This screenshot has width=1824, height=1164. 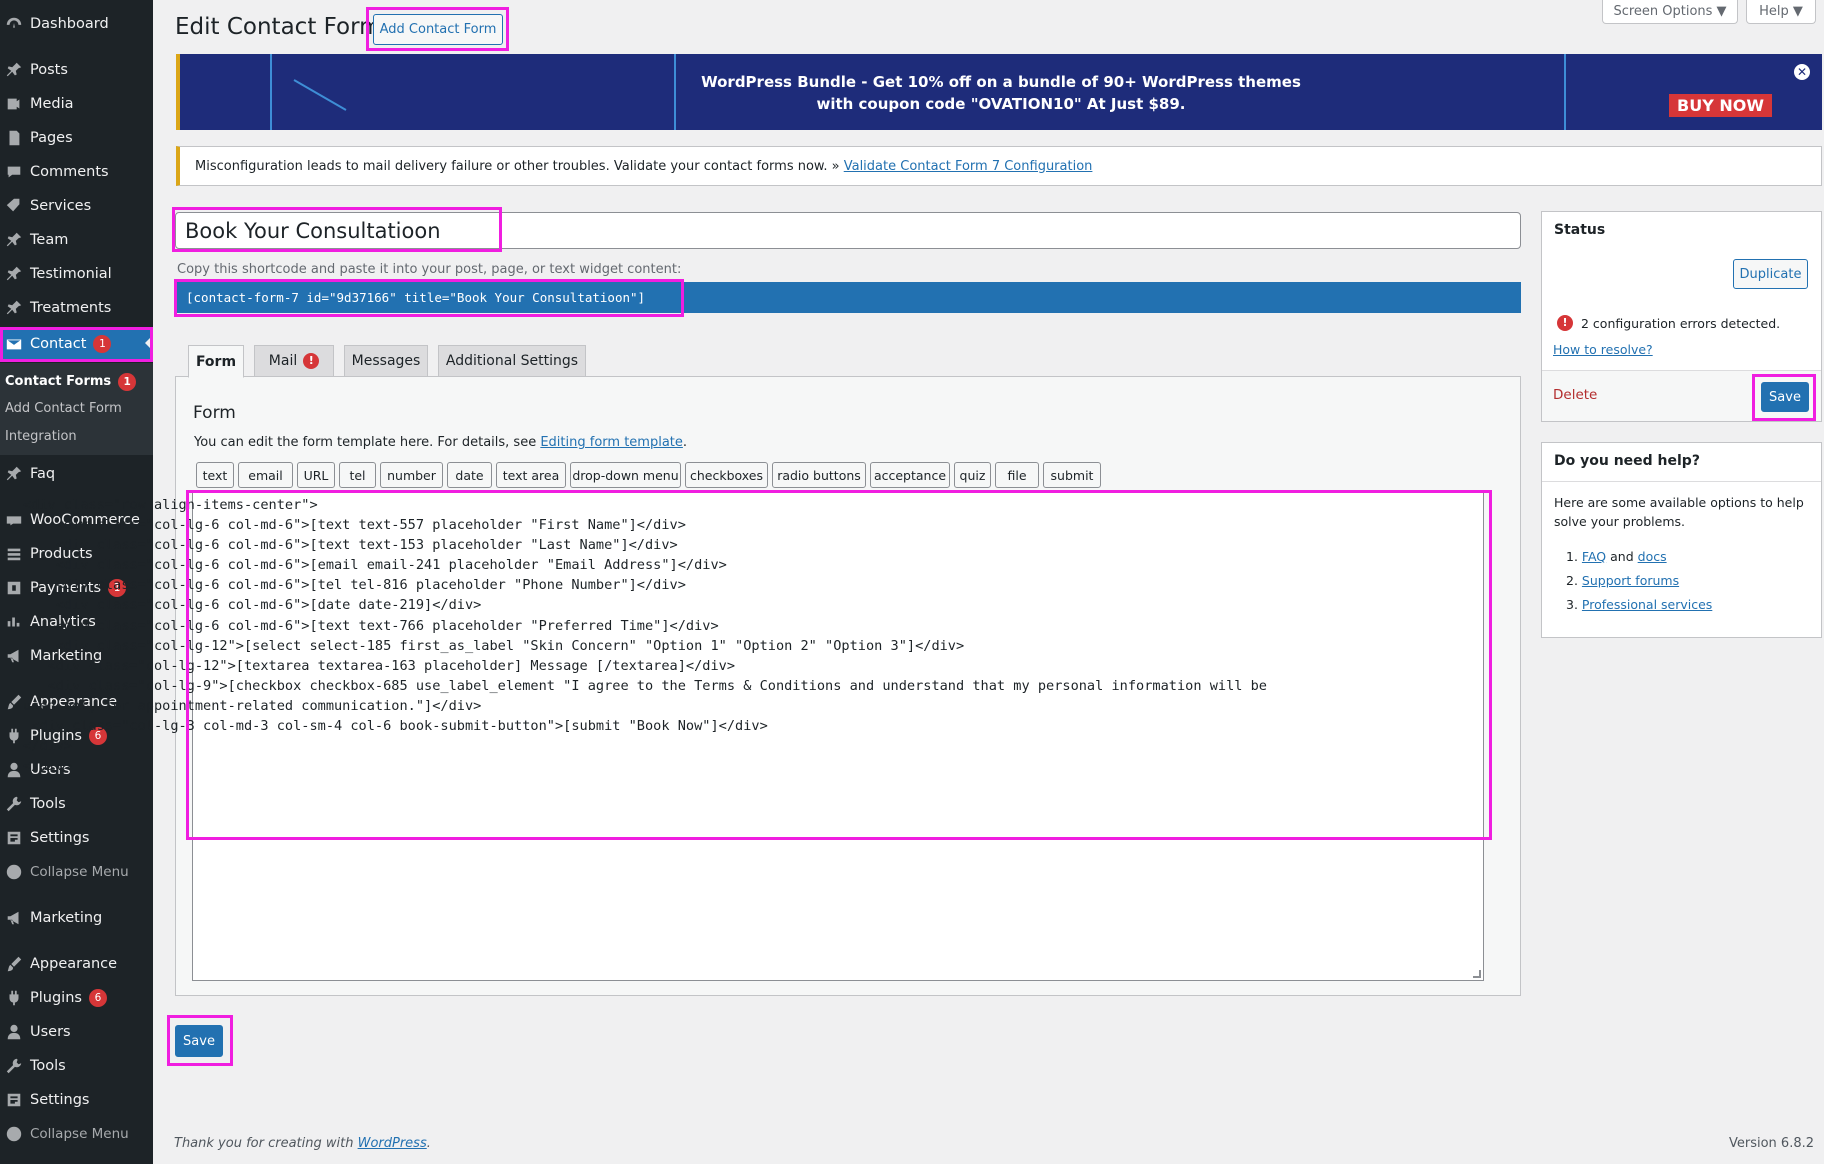 What do you see at coordinates (438, 29) in the screenshot?
I see `add-contact-form-button: Add Contact Form` at bounding box center [438, 29].